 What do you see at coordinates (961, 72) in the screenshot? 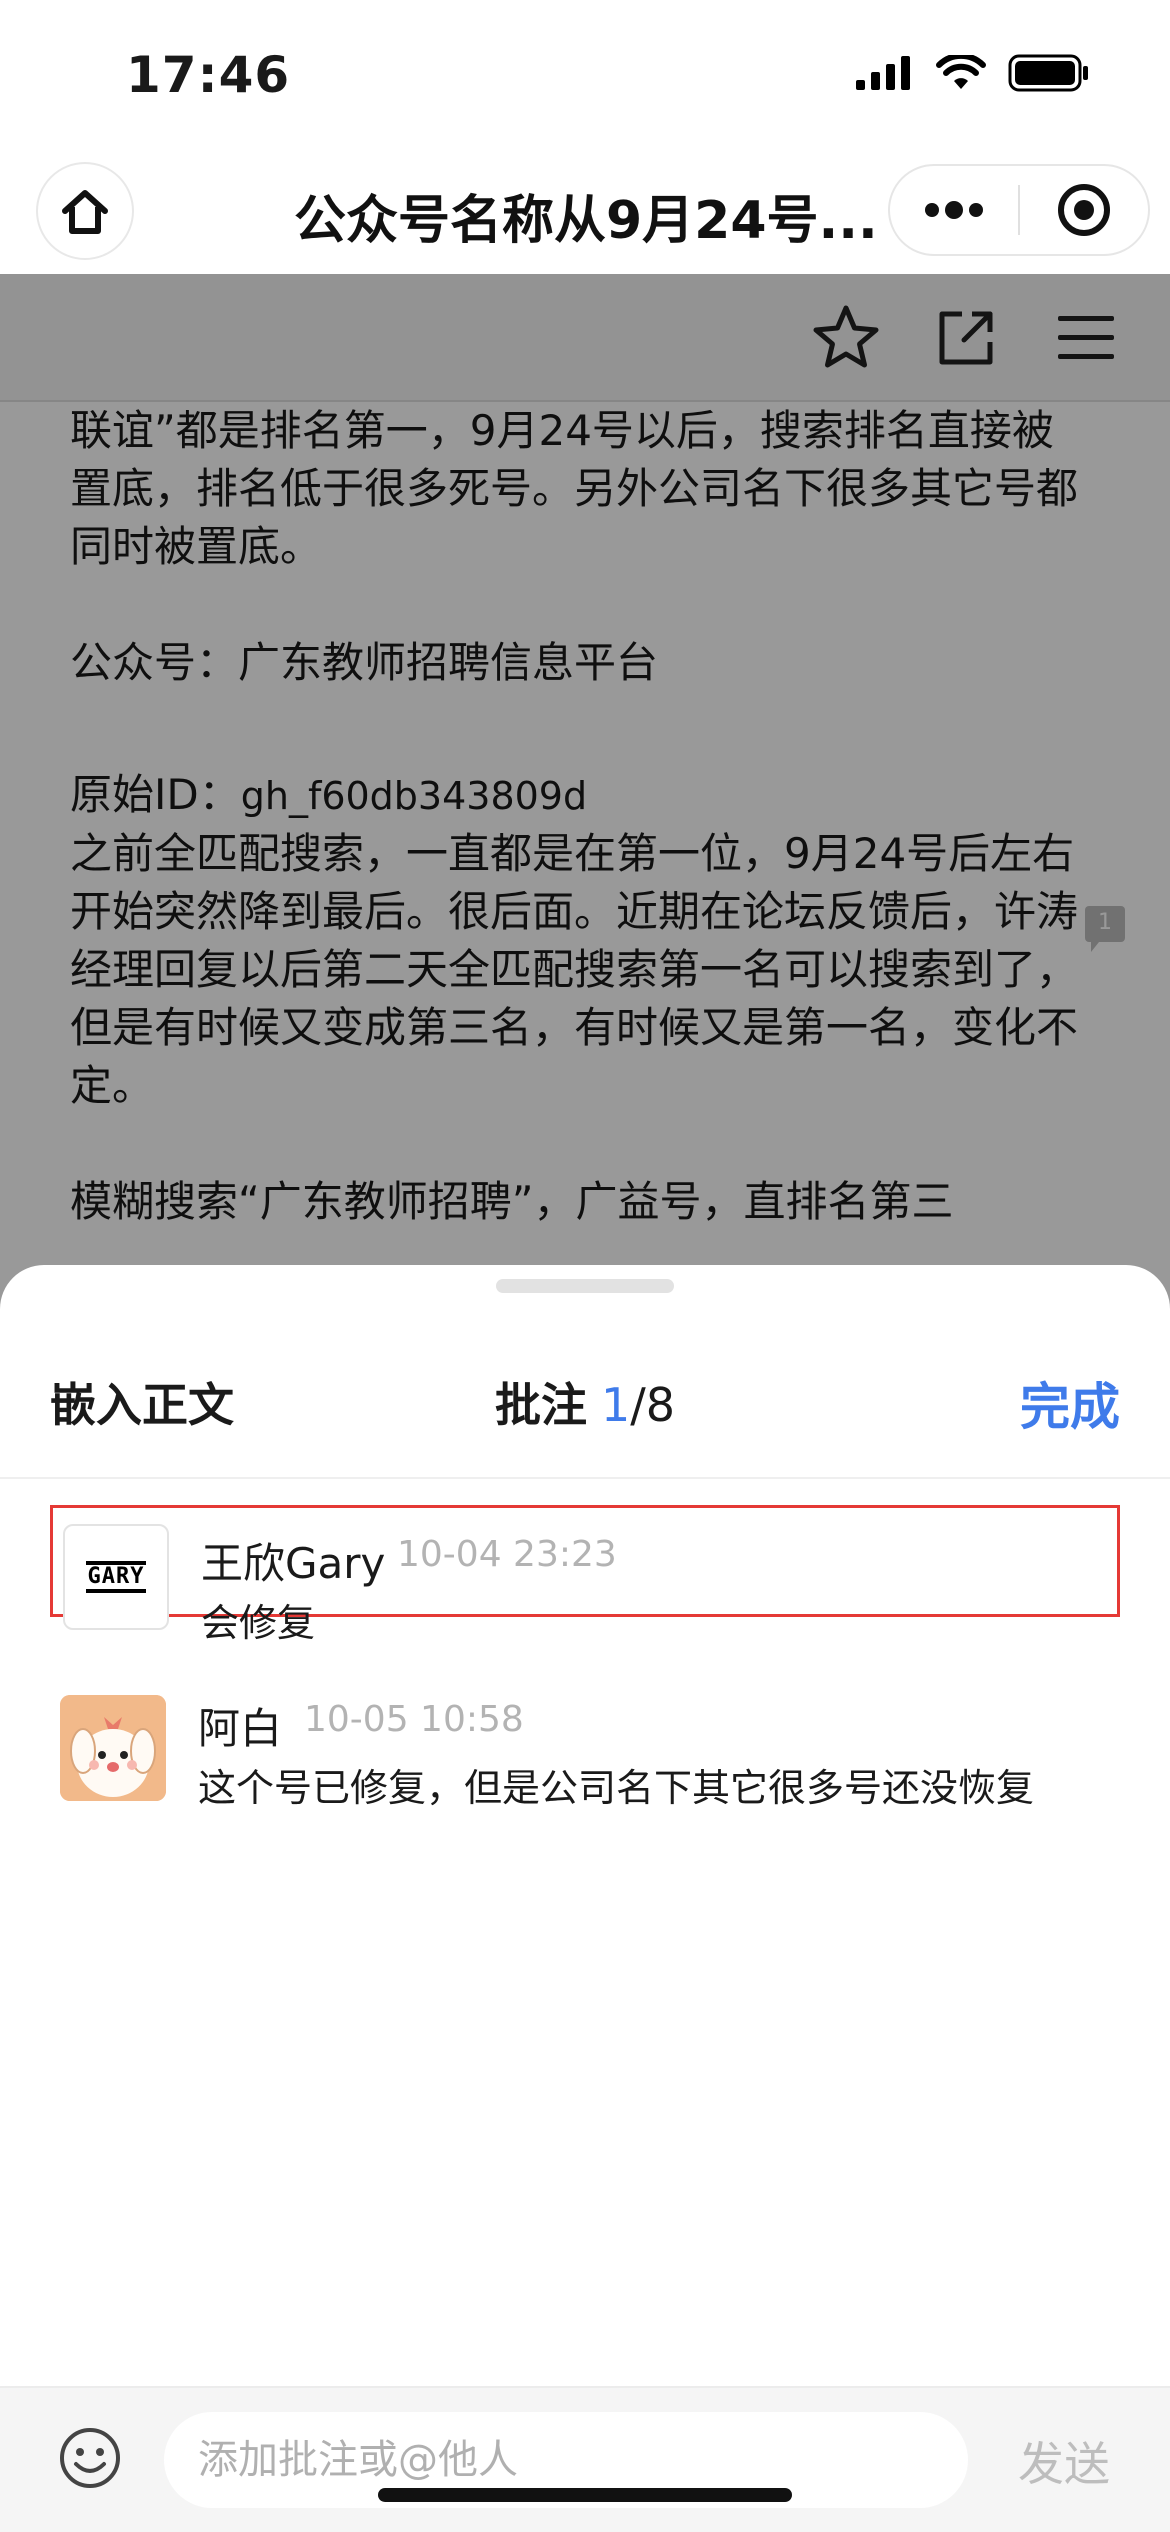
I see `wifi-icon` at bounding box center [961, 72].